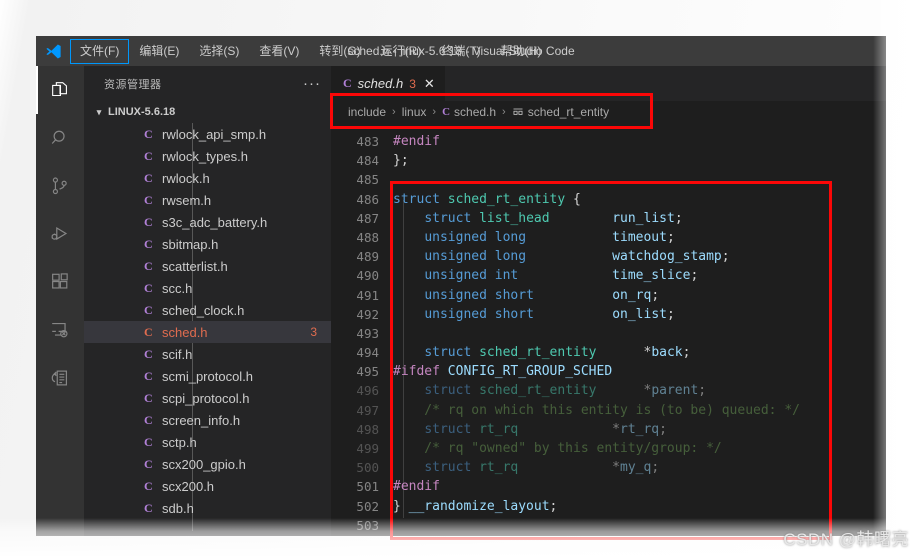  What do you see at coordinates (475, 506) in the screenshot?
I see `line-content: } __randomize_layout;` at bounding box center [475, 506].